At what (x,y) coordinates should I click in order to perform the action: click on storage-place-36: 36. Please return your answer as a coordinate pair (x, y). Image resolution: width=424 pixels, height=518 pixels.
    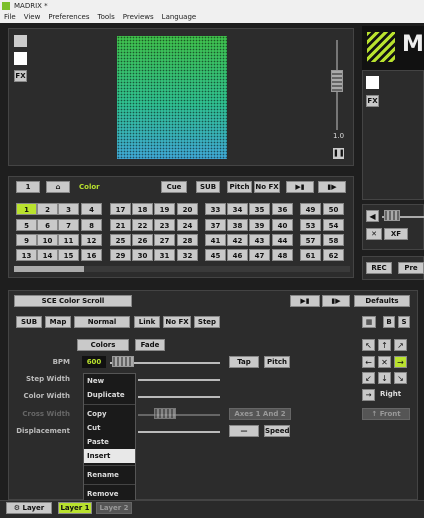
    Looking at the image, I should click on (282, 209).